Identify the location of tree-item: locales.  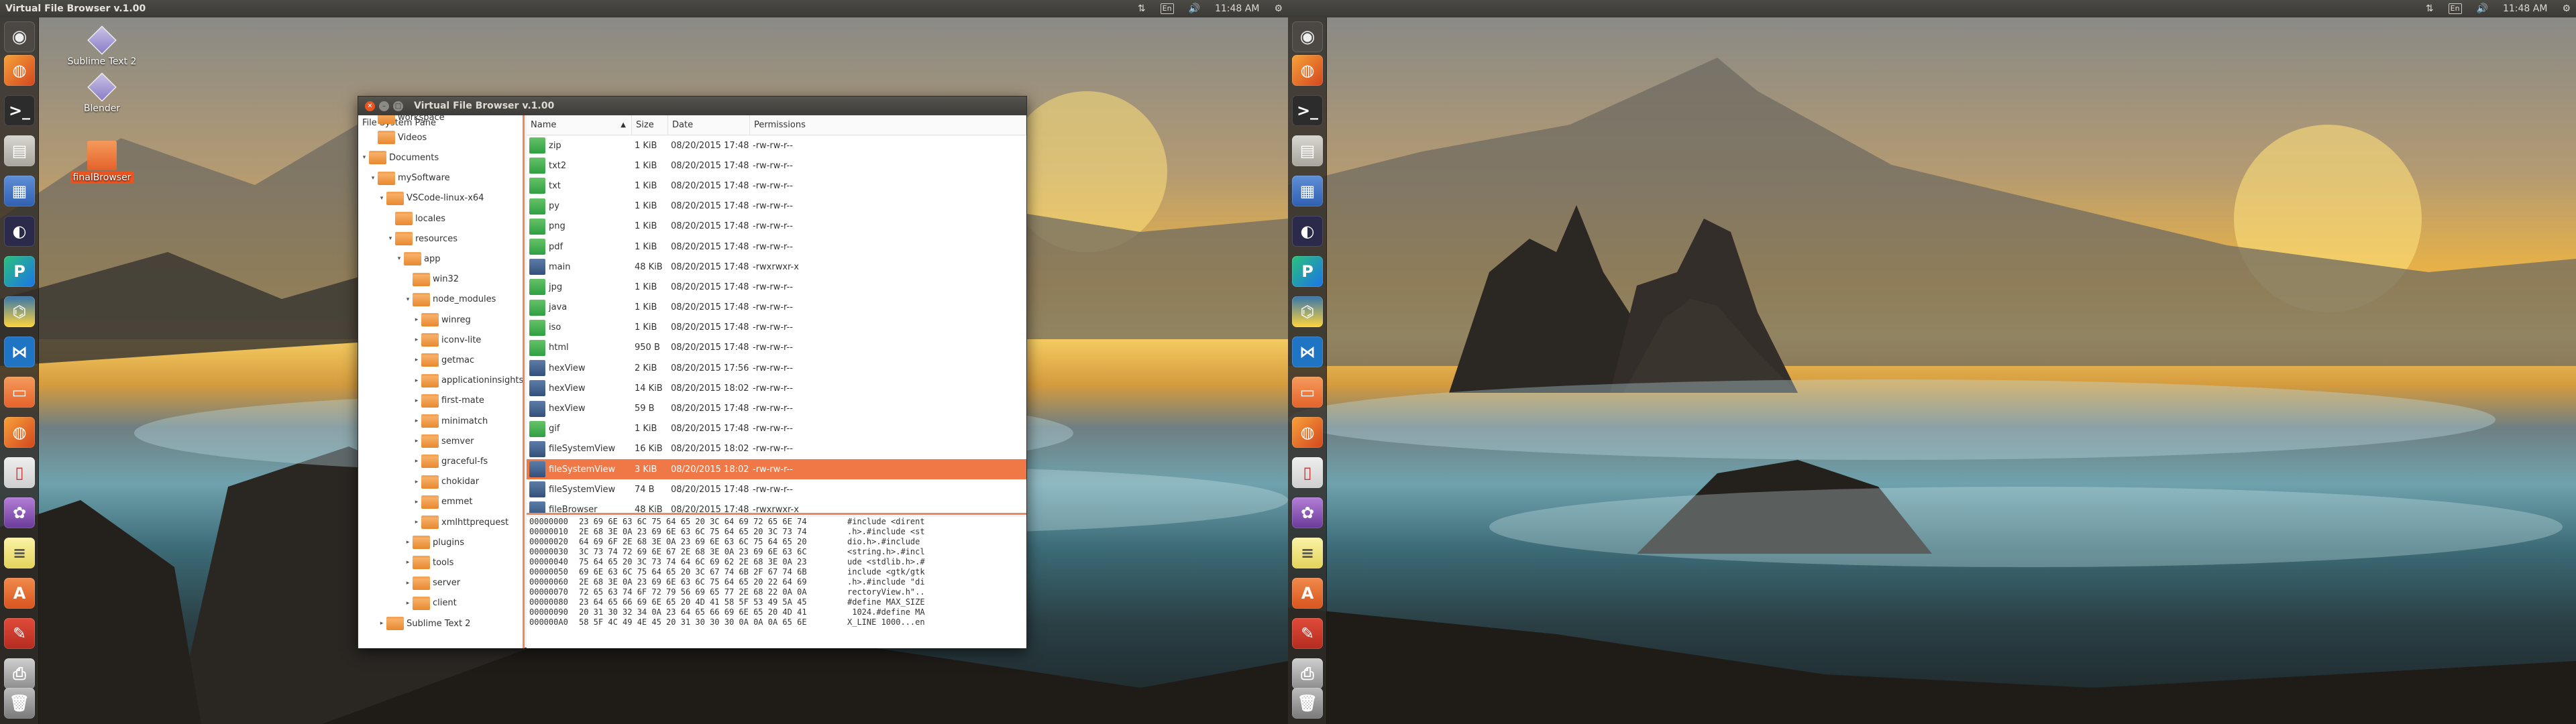
(416, 218).